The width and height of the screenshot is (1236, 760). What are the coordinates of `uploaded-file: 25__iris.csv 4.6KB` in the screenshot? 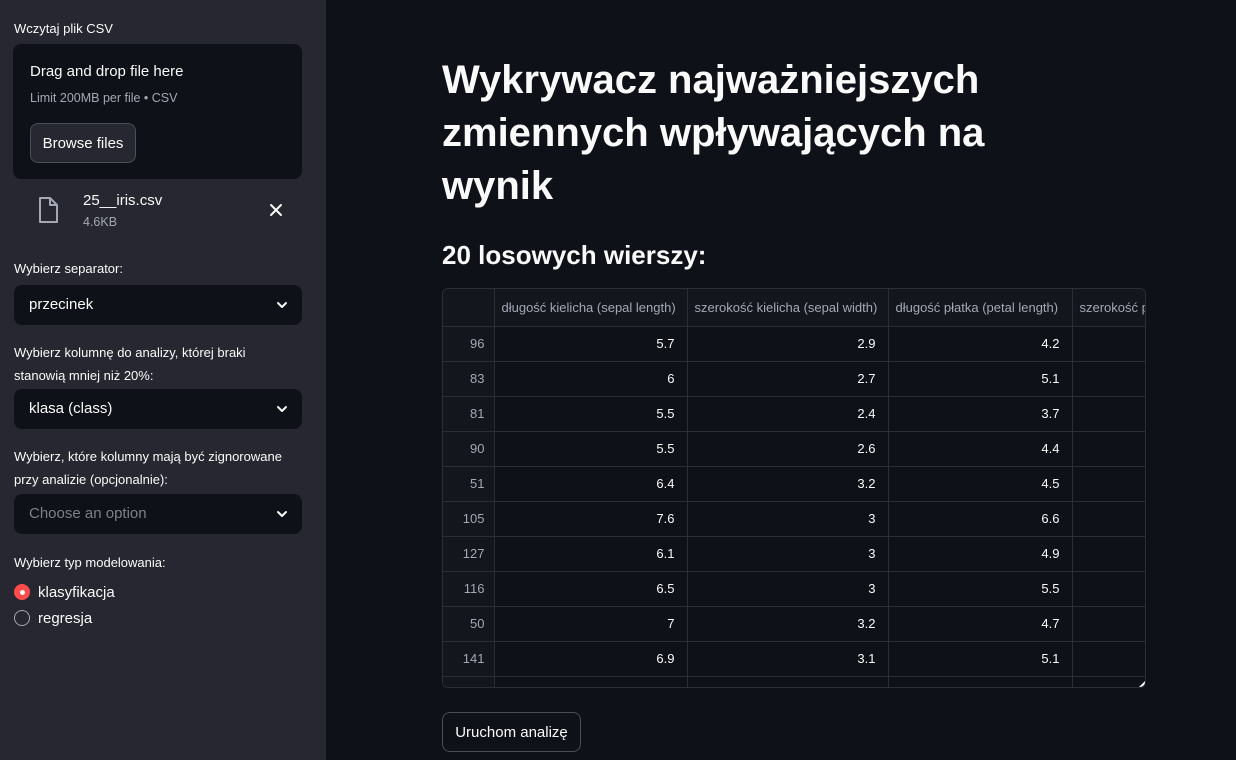 It's located at (157, 212).